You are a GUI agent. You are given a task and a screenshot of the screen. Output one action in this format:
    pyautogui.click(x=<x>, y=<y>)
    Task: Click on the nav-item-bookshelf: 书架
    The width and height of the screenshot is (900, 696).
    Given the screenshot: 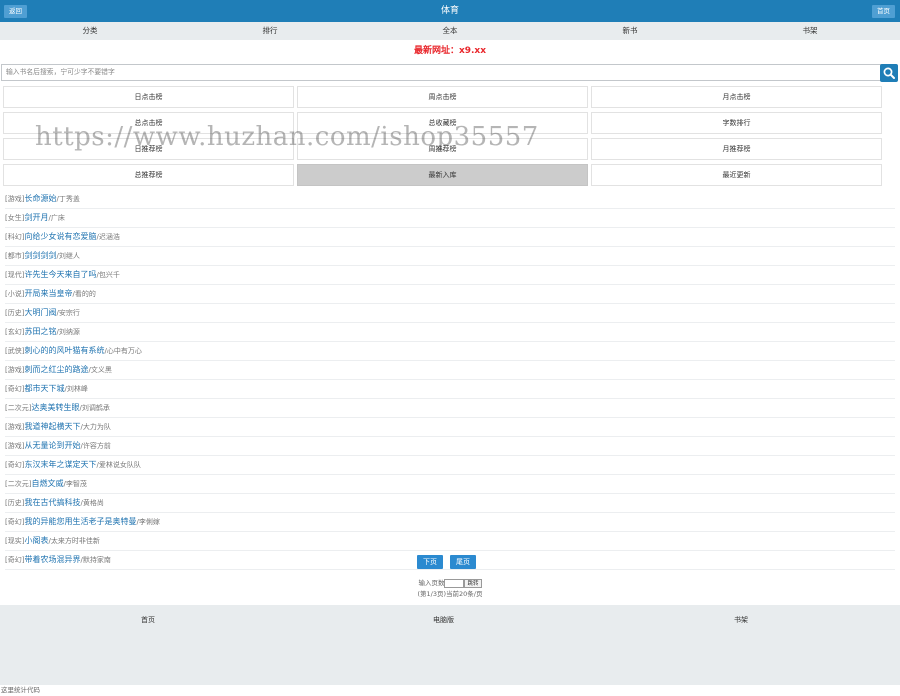 What is the action you would take?
    pyautogui.click(x=810, y=31)
    